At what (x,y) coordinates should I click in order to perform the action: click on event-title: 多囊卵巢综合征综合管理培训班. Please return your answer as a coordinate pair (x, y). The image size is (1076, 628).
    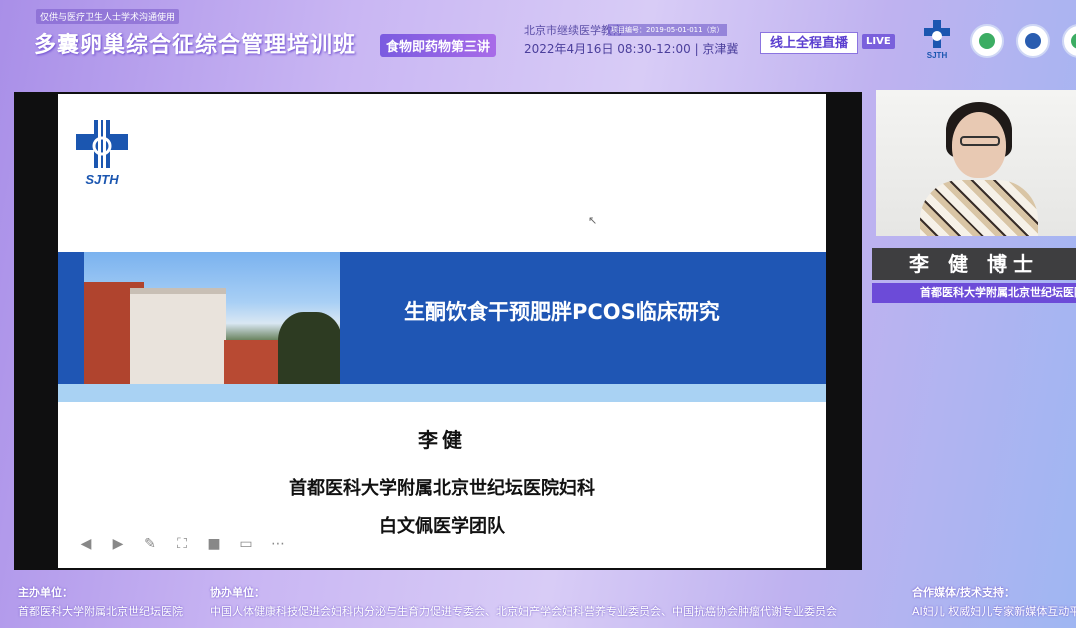
    Looking at the image, I should click on (195, 45).